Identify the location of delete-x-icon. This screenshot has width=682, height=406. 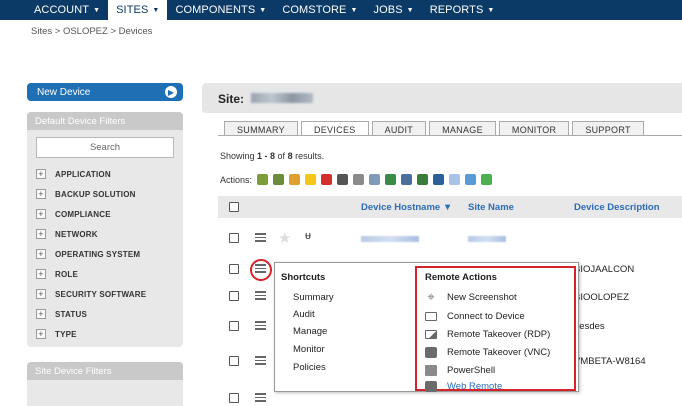
(327, 179).